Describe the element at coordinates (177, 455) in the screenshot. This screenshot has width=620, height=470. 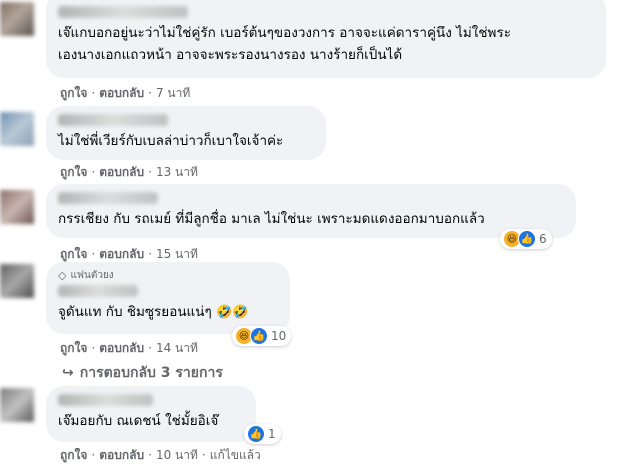
I see `timestamp: 10 นาที` at that location.